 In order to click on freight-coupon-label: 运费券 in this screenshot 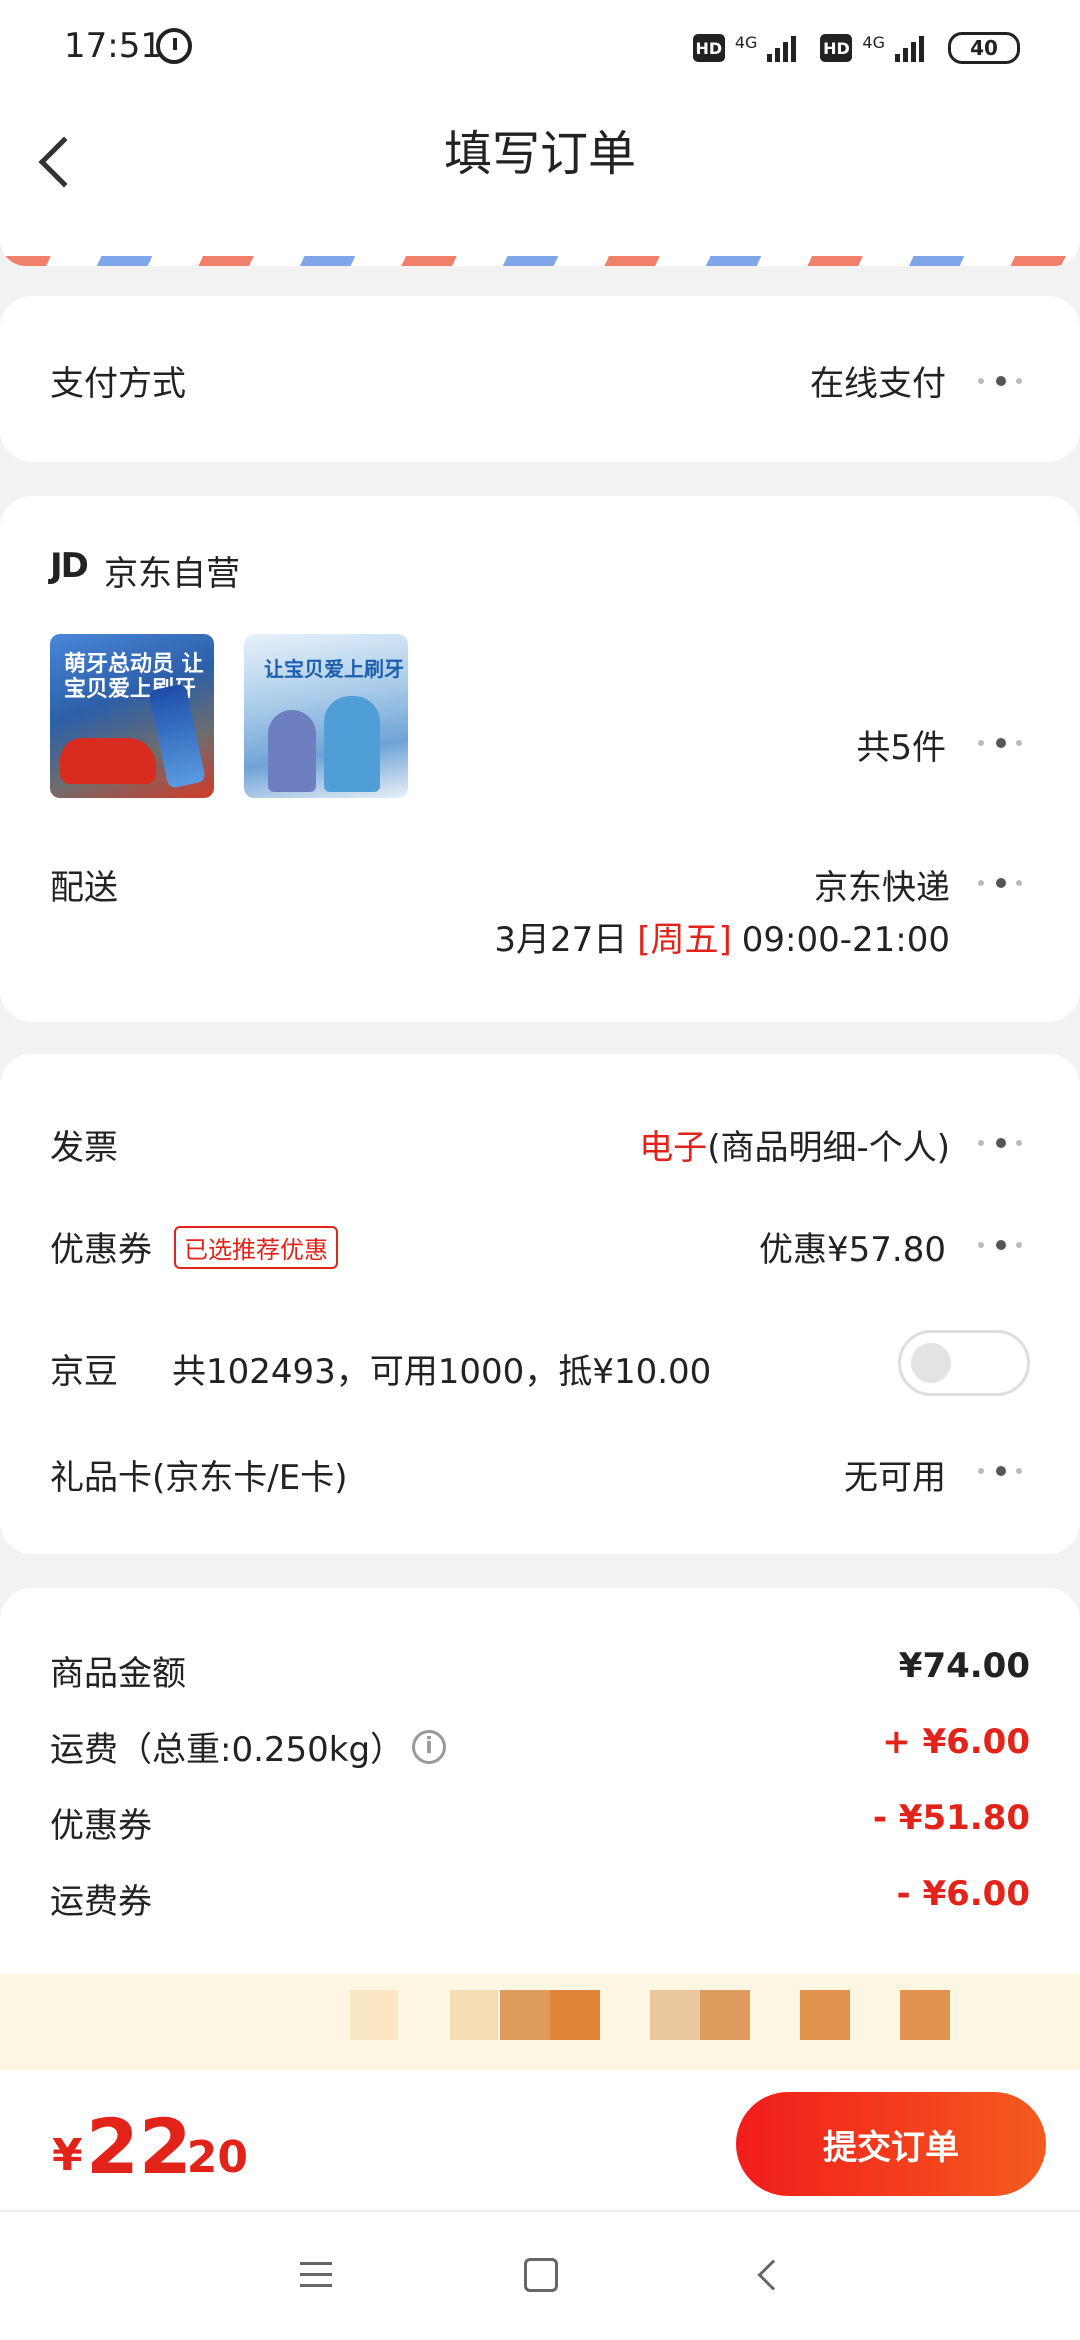, I will do `click(101, 1902)`.